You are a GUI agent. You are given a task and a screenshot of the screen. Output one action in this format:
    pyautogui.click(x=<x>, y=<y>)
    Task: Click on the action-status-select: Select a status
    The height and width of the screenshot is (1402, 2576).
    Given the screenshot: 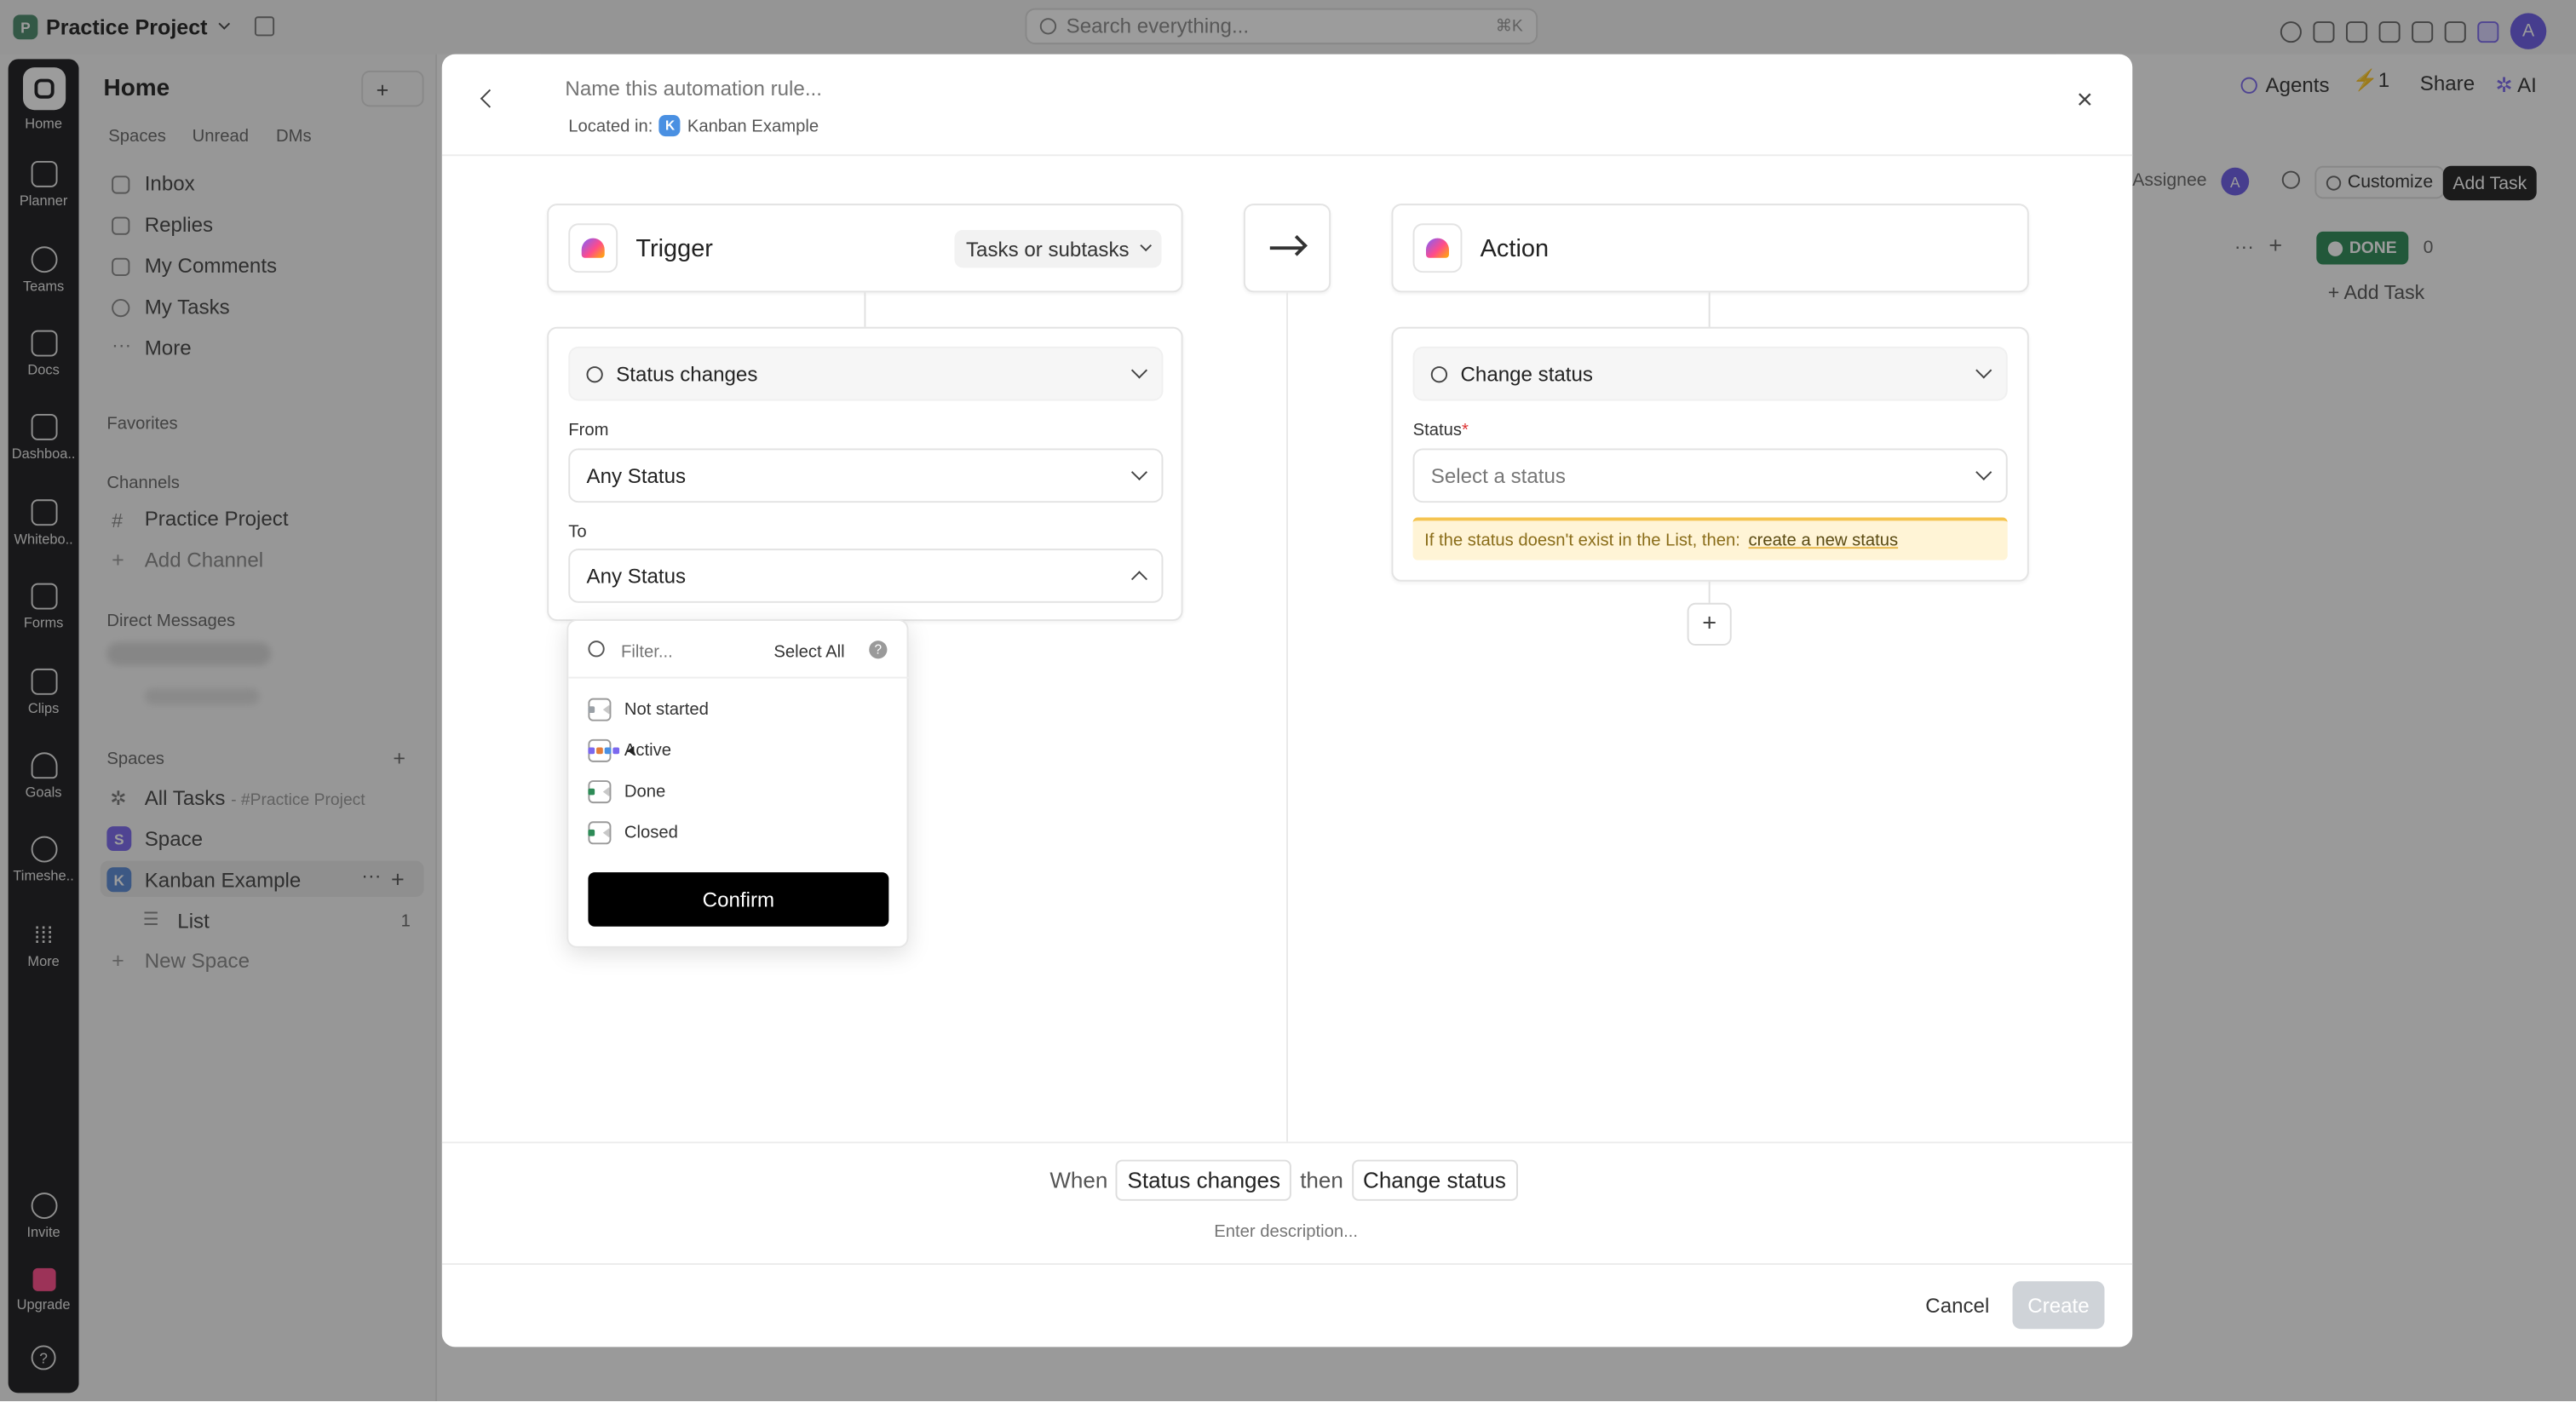 What is the action you would take?
    pyautogui.click(x=1710, y=475)
    